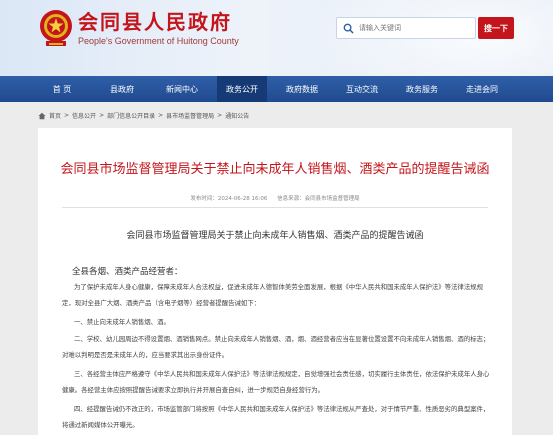  What do you see at coordinates (275, 169) in the screenshot?
I see `article-title: 会同县市场监督管理局关于禁止向未成年人销售烟、酒类产品的提醒告诫函` at bounding box center [275, 169].